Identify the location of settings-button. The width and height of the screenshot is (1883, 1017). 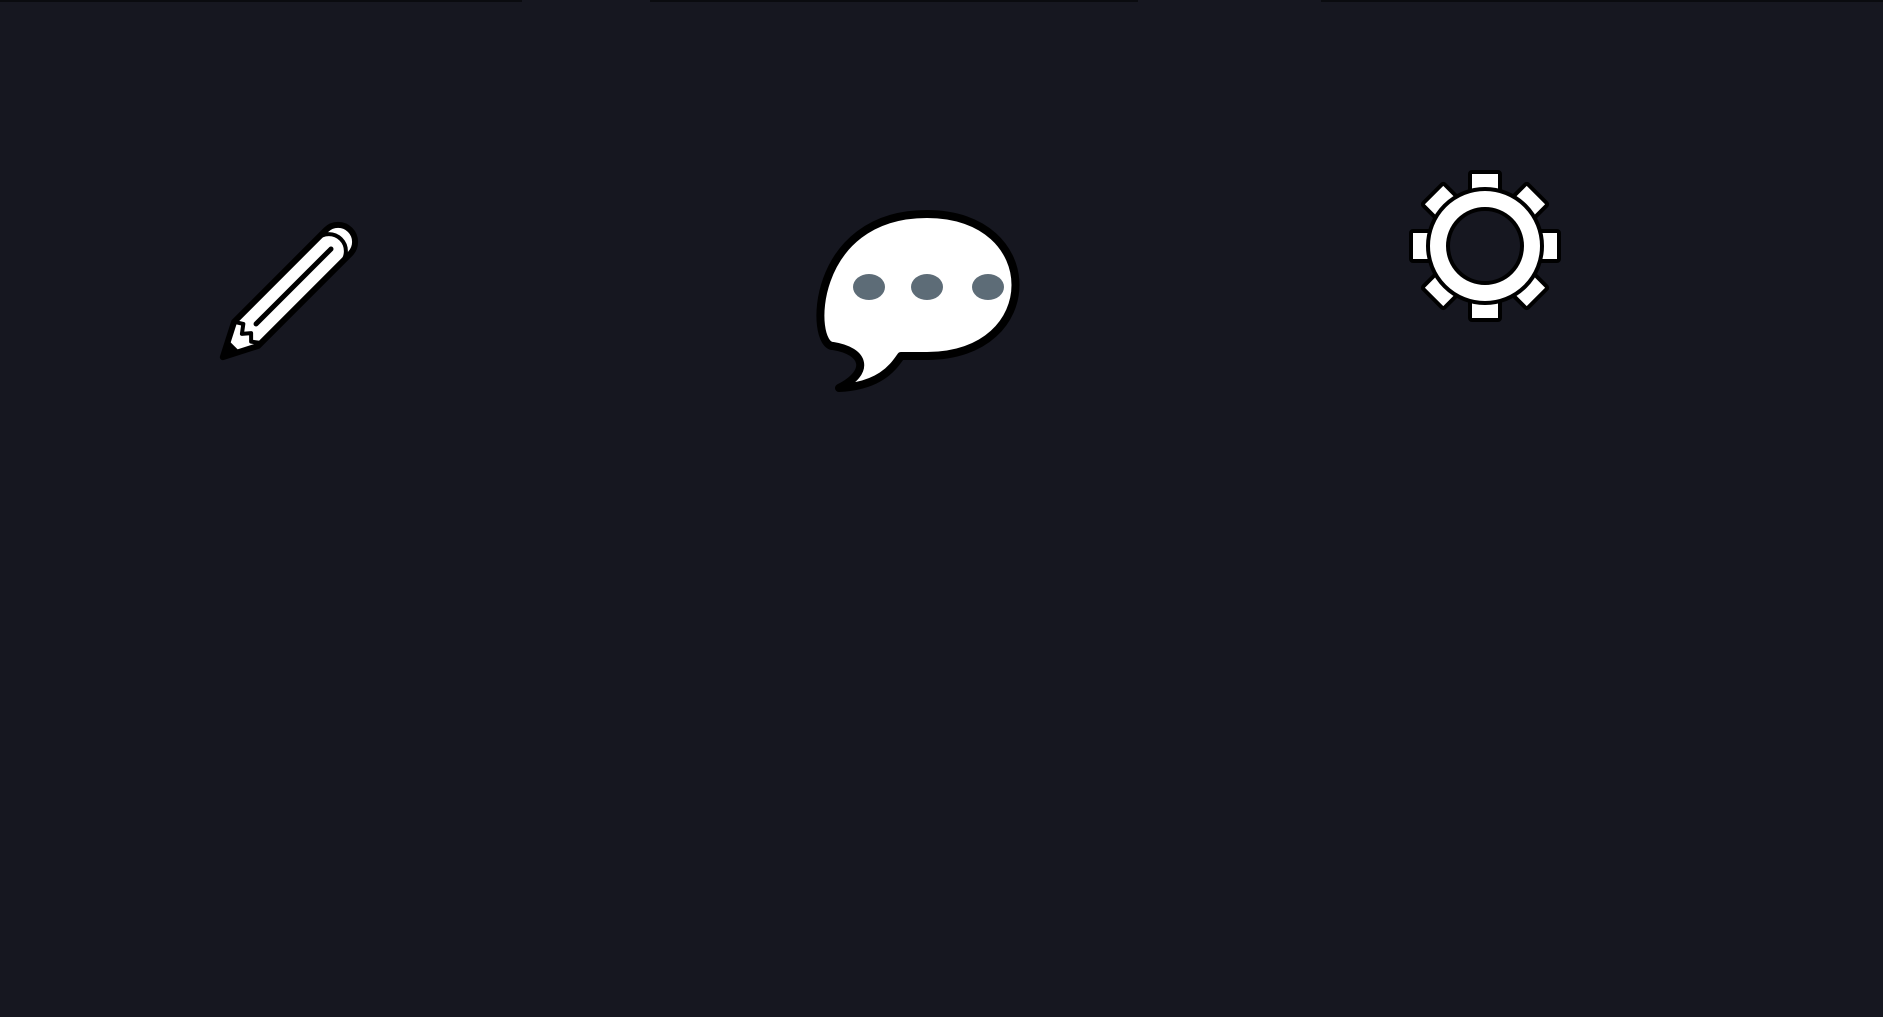
(1485, 245).